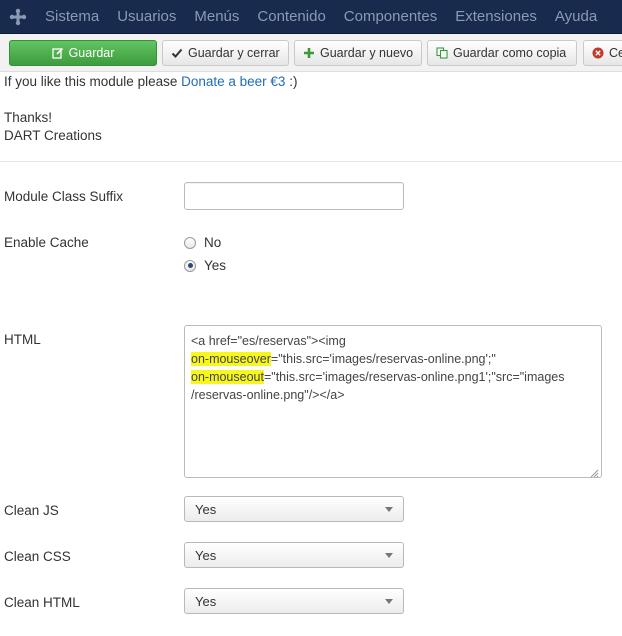  Describe the element at coordinates (234, 53) in the screenshot. I see `save-close-label: Guardar y cerrar` at that location.